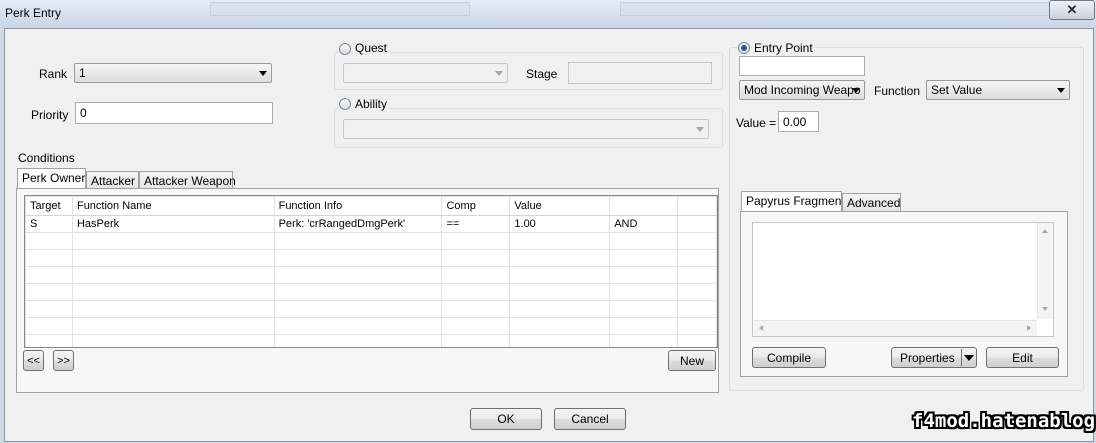 The width and height of the screenshot is (1096, 443). I want to click on value-label: Value =, so click(756, 123).